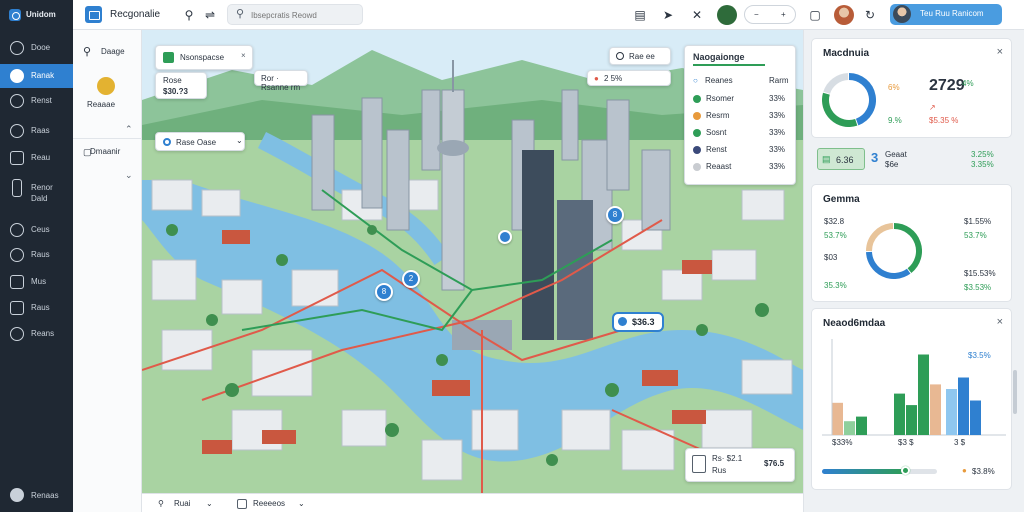 The image size is (1024, 512). I want to click on legend-row-label: Rsomer, so click(720, 98).